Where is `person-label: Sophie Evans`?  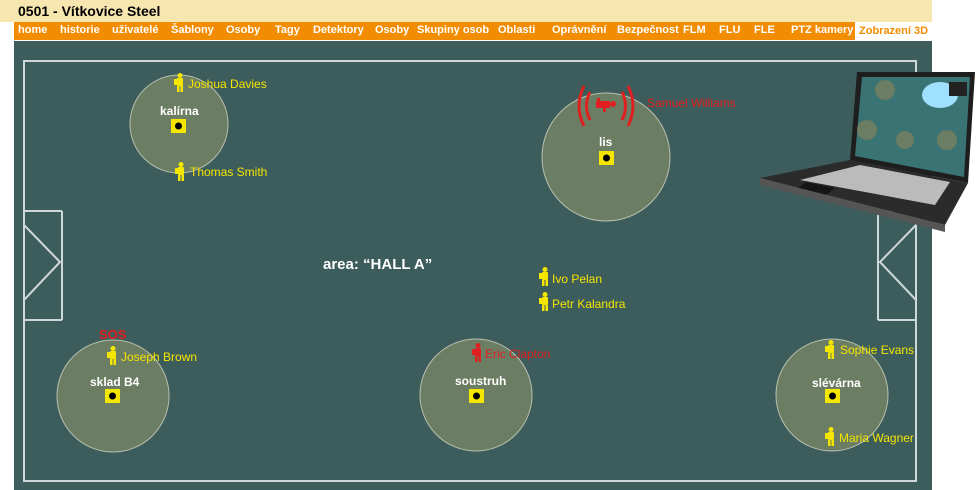
person-label: Sophie Evans is located at coordinates (877, 350).